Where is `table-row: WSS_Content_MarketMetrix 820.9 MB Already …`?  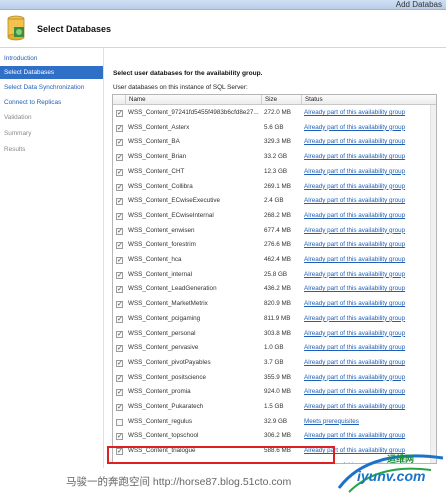
table-row: WSS_Content_MarketMetrix 820.9 MB Already … is located at coordinates (274, 305).